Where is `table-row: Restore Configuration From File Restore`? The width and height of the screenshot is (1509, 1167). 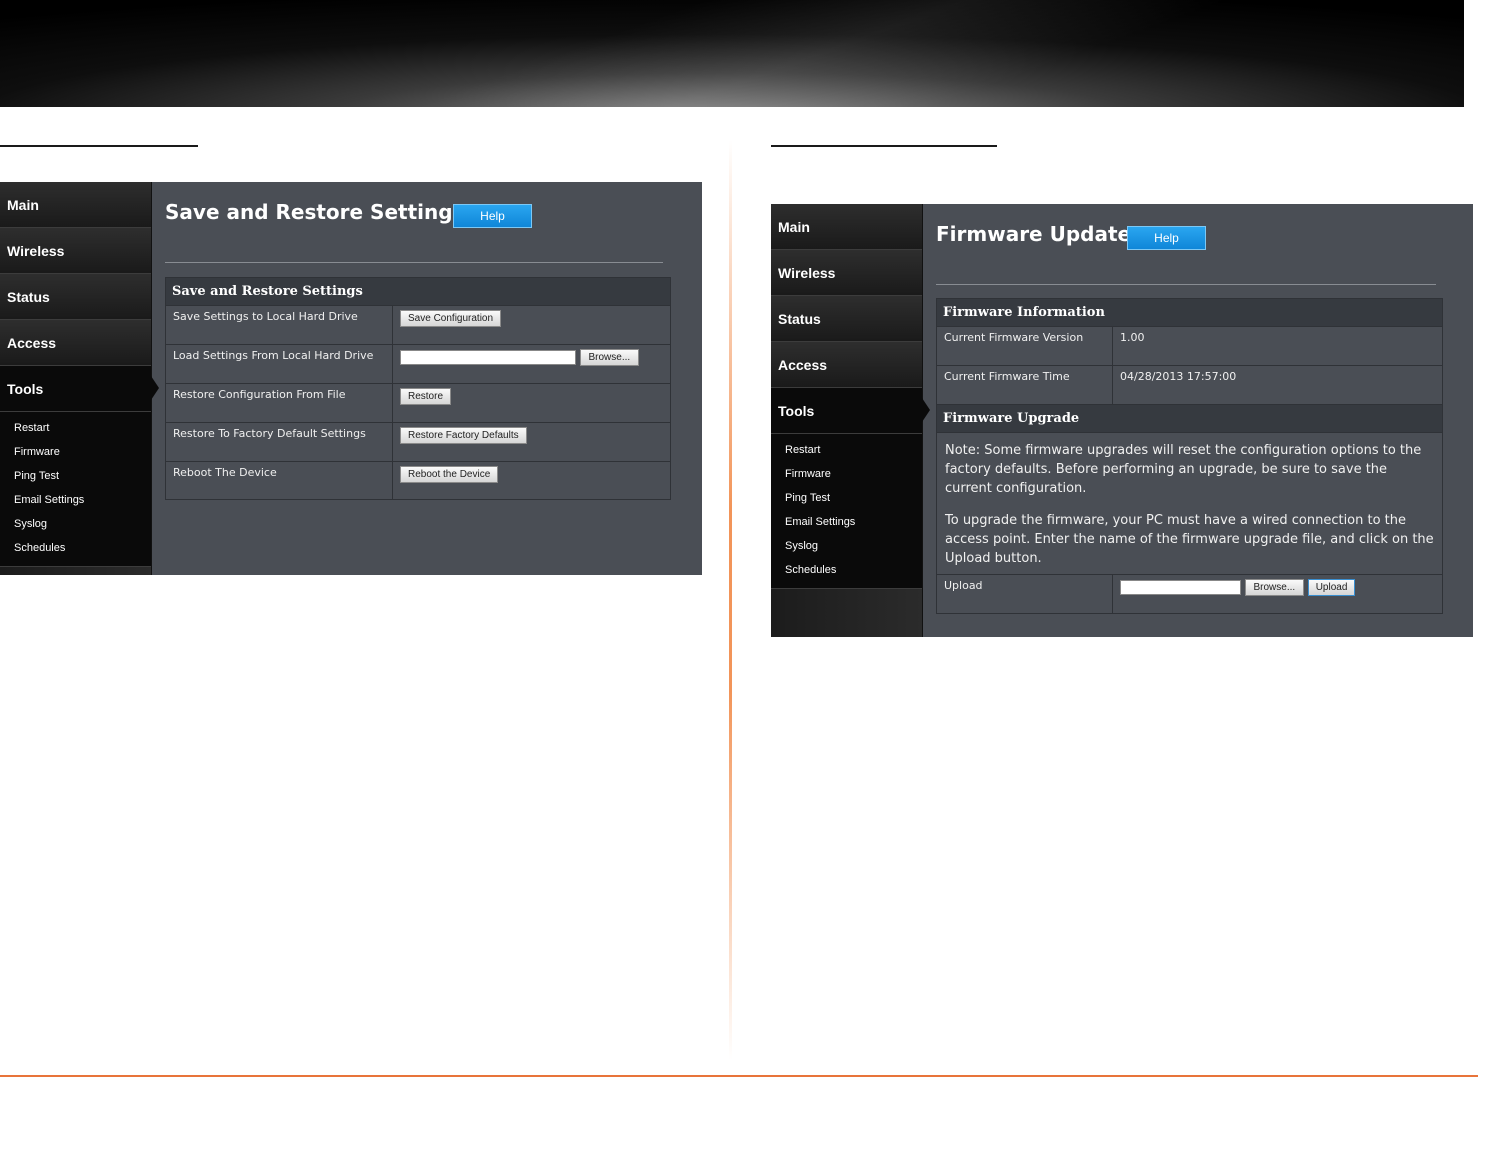 table-row: Restore Configuration From File Restore is located at coordinates (418, 403).